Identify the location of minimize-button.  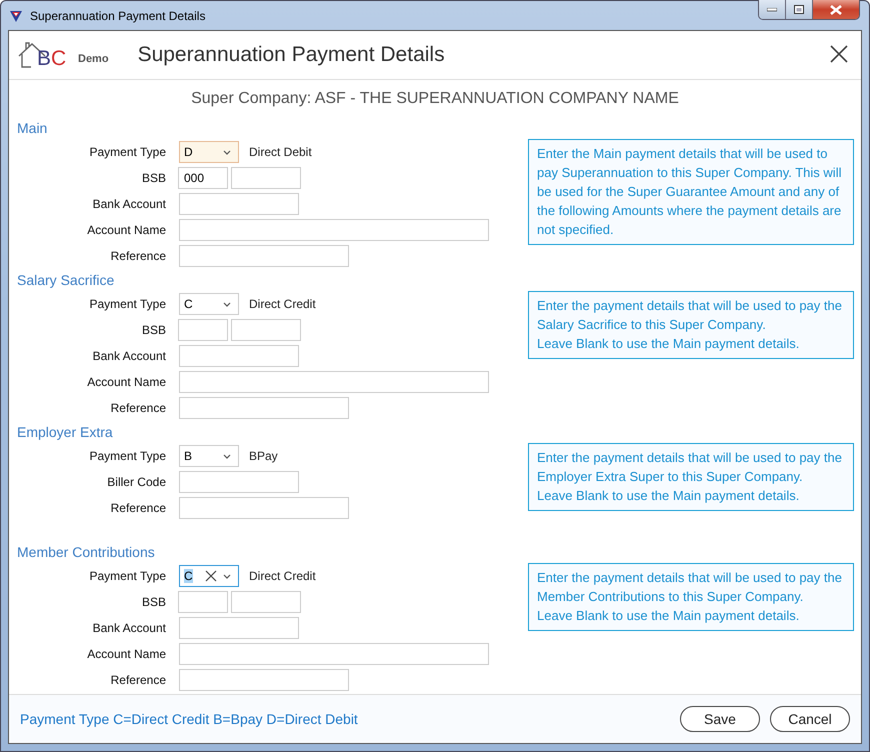
(772, 9).